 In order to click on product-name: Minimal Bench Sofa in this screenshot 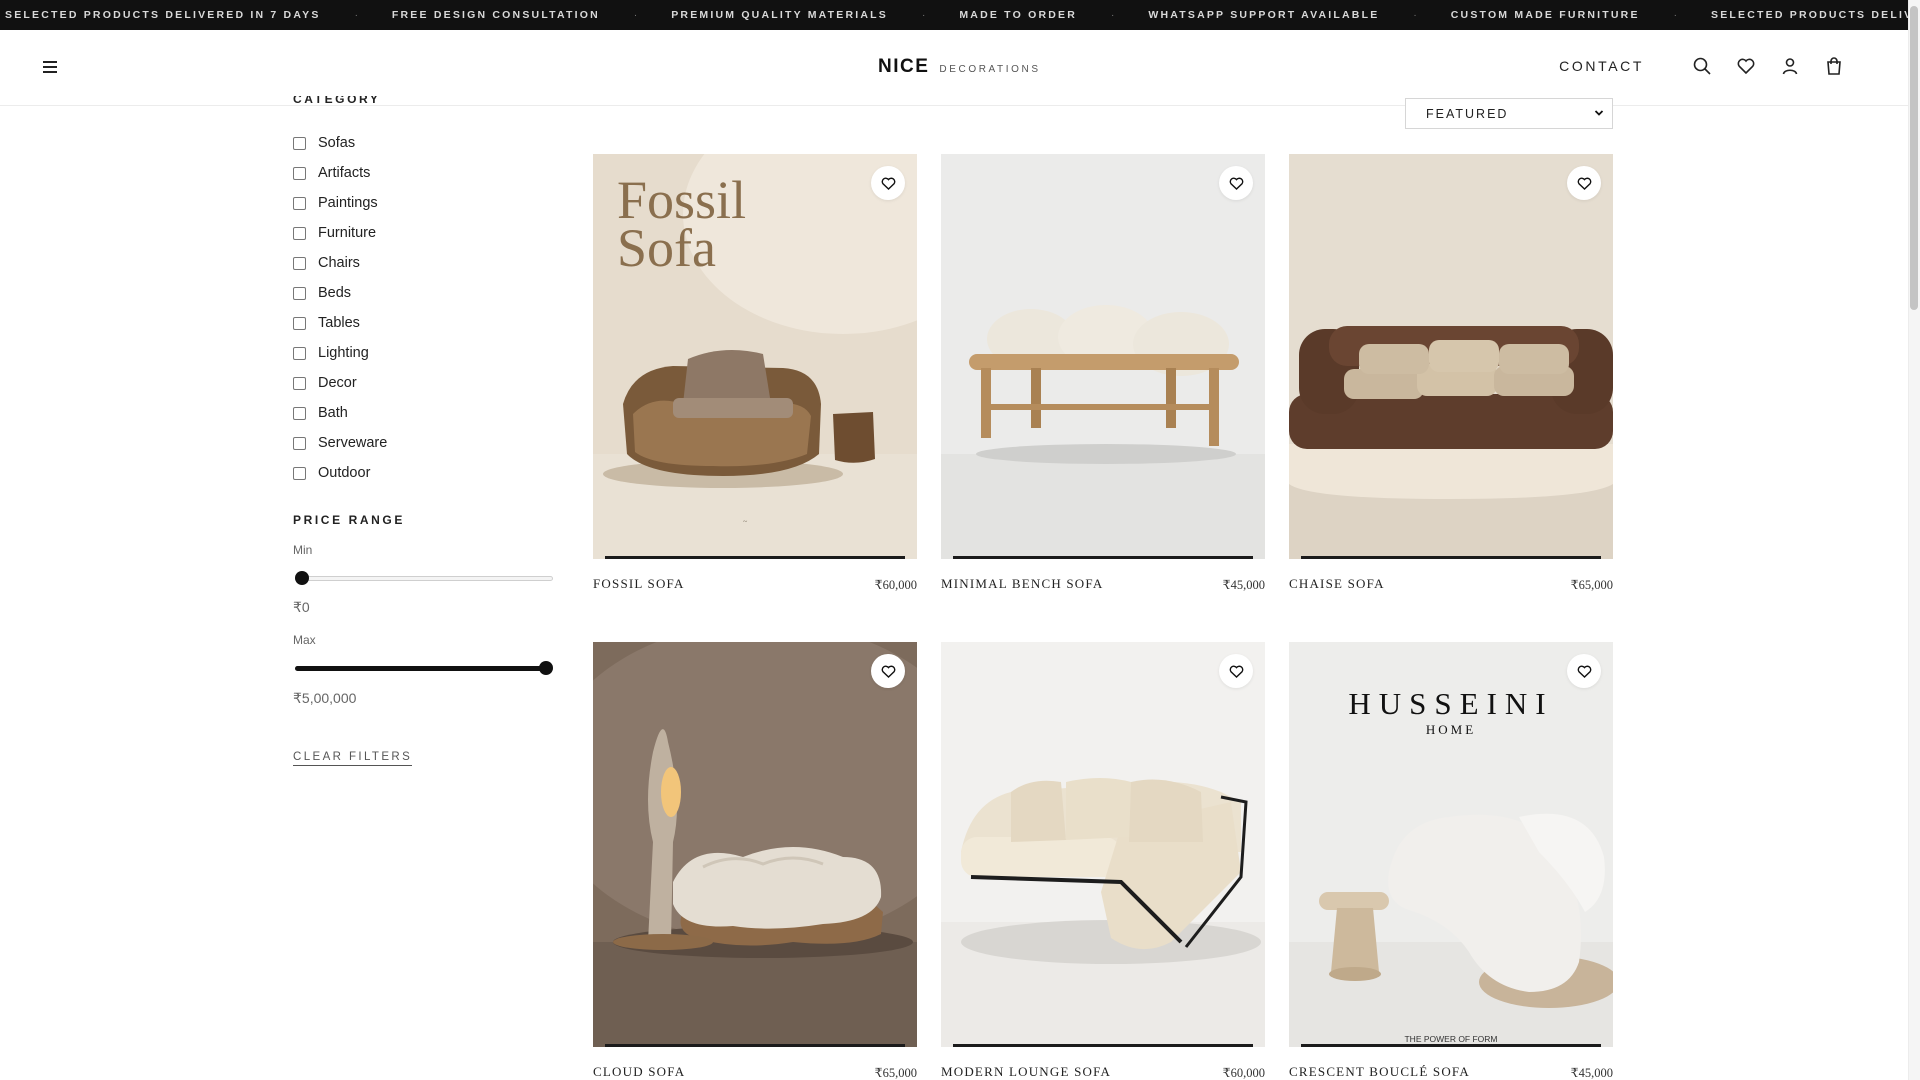, I will do `click(1022, 584)`.